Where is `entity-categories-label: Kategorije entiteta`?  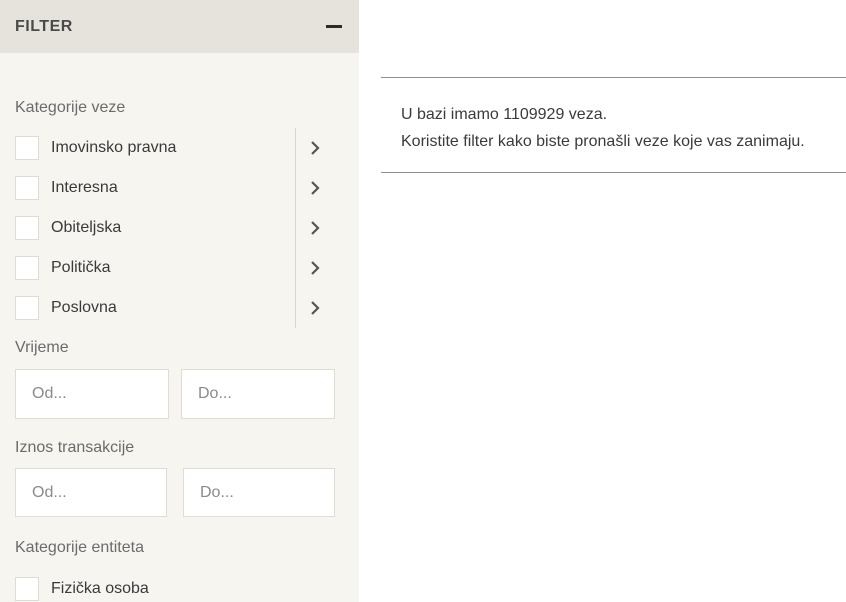 entity-categories-label: Kategorije entiteta is located at coordinates (79, 547).